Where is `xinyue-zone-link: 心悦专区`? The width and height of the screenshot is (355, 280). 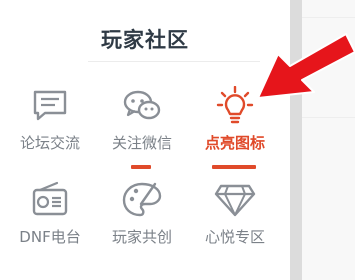 xinyue-zone-link: 心悦专区 is located at coordinates (235, 213).